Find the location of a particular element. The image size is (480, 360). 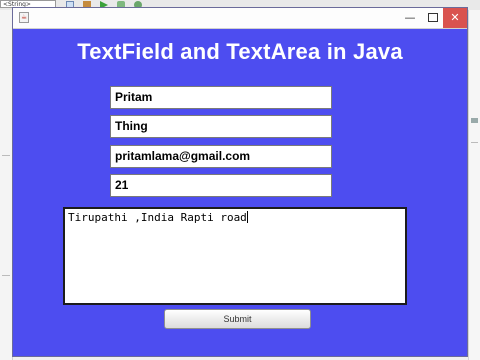

age-field: 21 is located at coordinates (221, 185).